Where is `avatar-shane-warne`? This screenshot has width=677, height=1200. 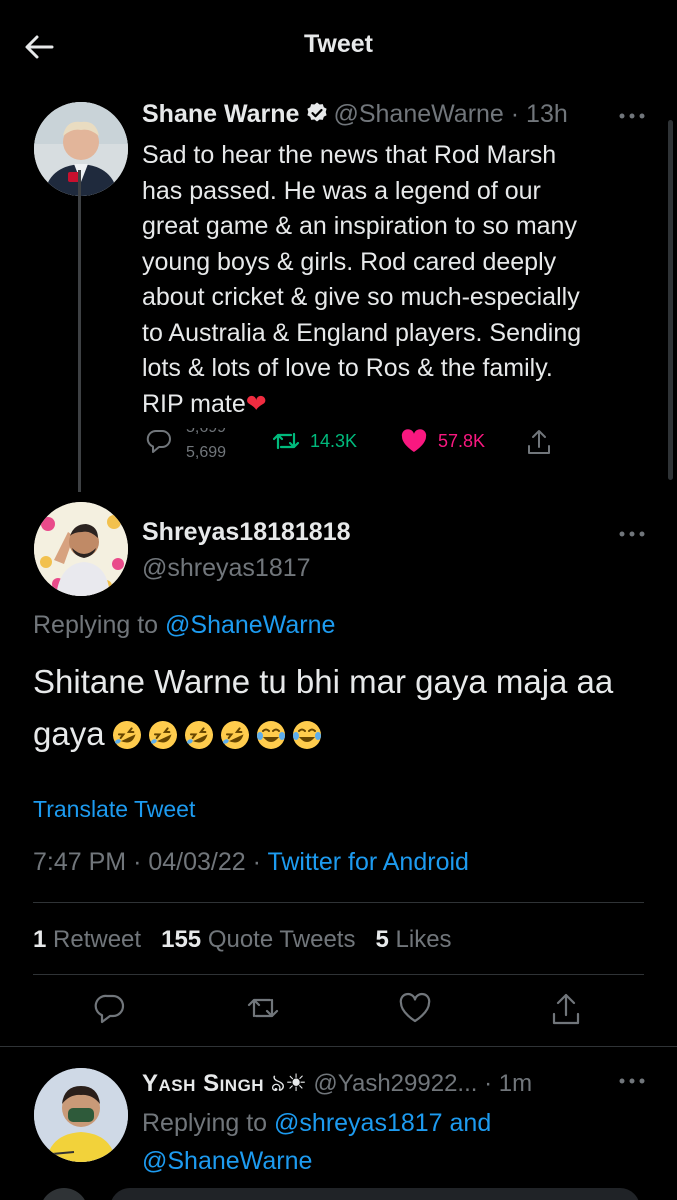 avatar-shane-warne is located at coordinates (81, 149).